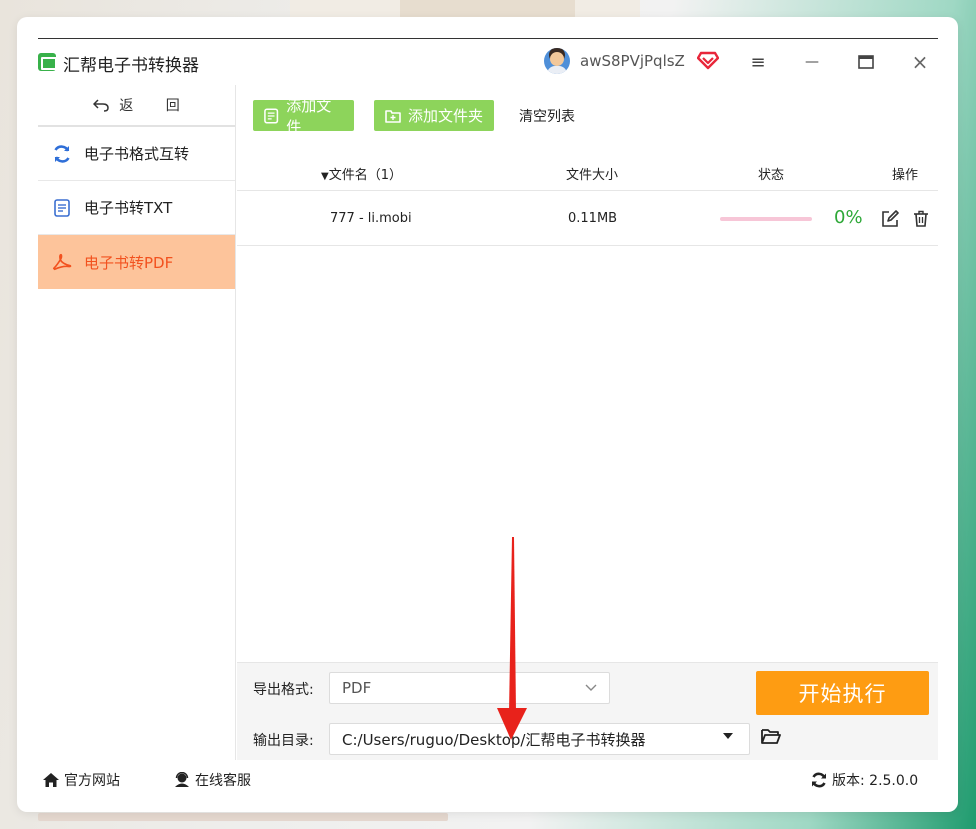 The image size is (976, 829). What do you see at coordinates (51, 780) in the screenshot?
I see `home-icon` at bounding box center [51, 780].